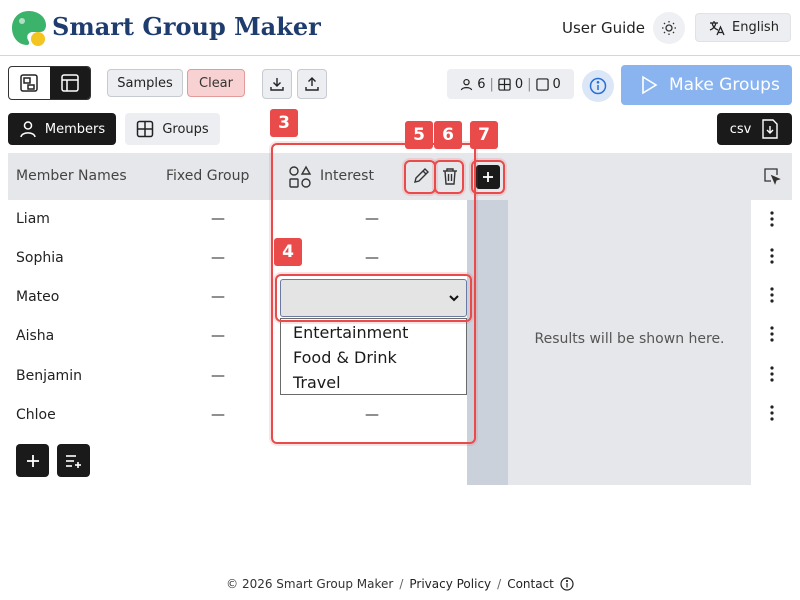  Describe the element at coordinates (35, 336) in the screenshot. I see `member-name: Aisha` at that location.